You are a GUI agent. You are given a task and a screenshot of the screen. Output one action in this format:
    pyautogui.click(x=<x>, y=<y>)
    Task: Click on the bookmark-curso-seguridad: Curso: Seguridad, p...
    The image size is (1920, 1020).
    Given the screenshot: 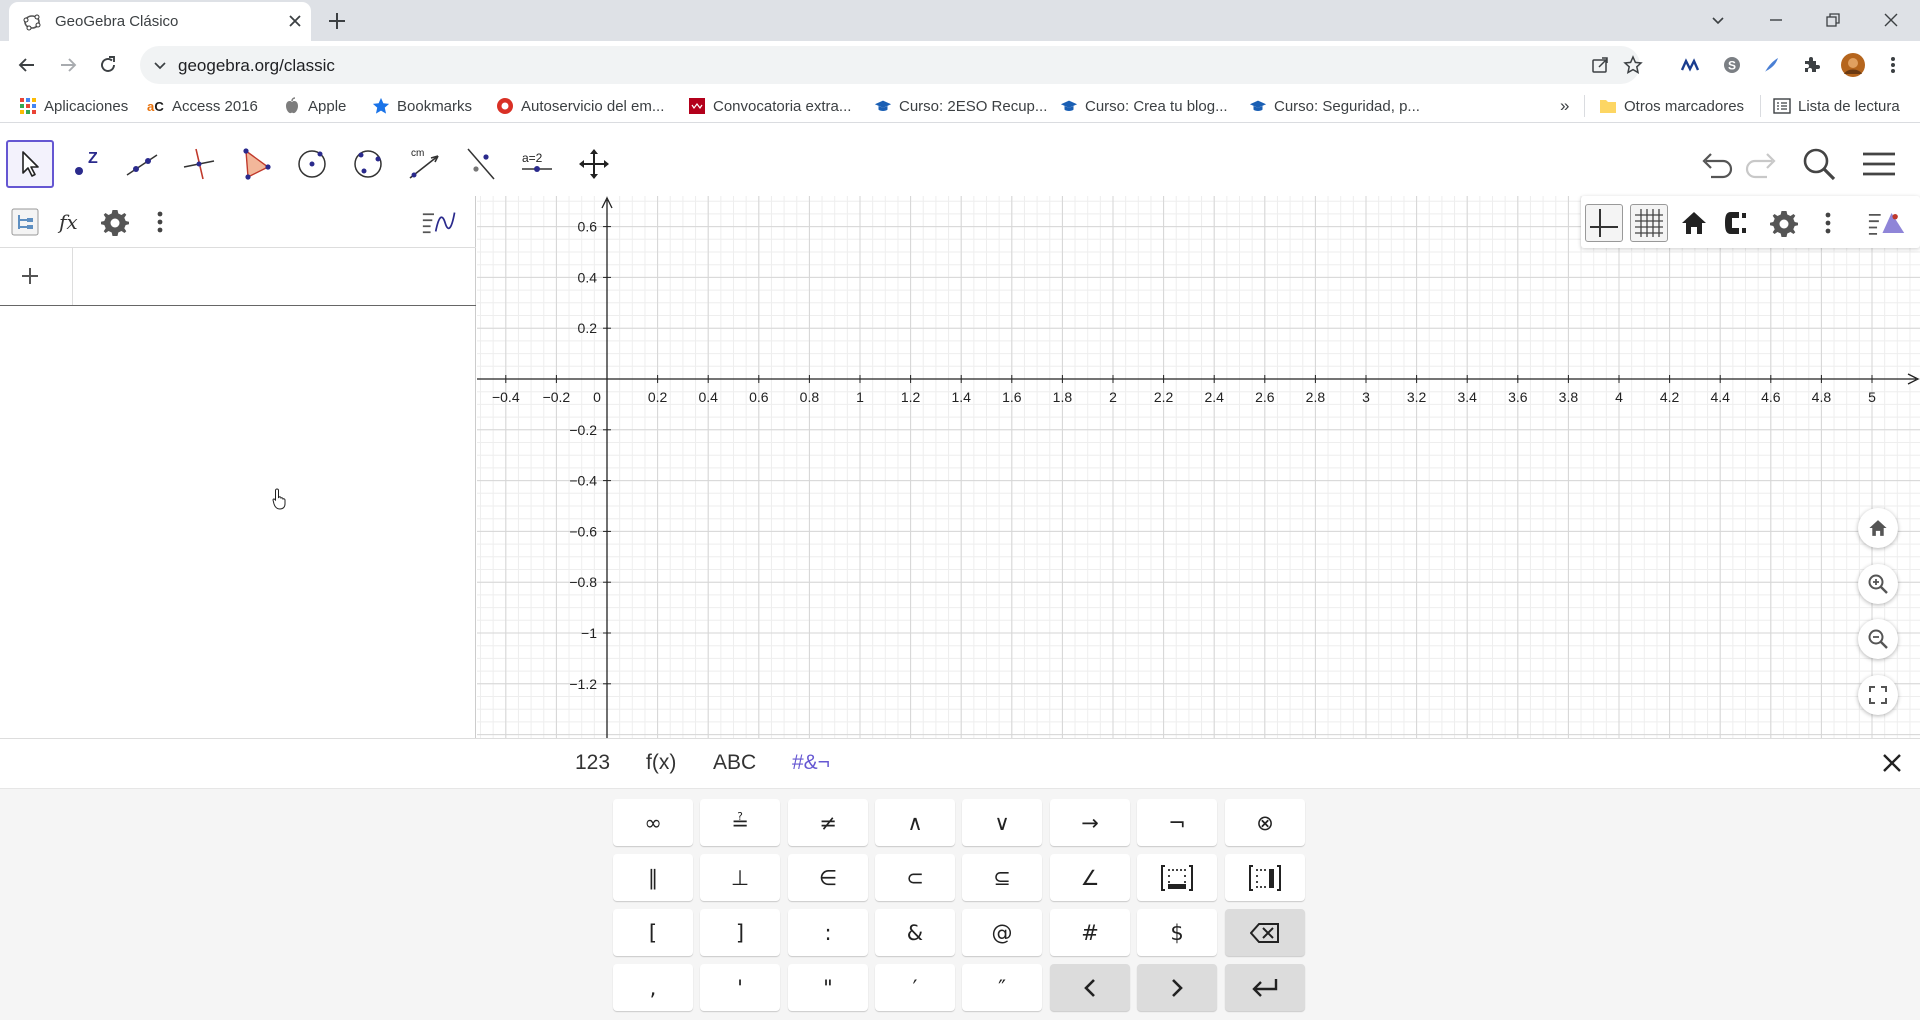 What is the action you would take?
    pyautogui.click(x=1334, y=106)
    